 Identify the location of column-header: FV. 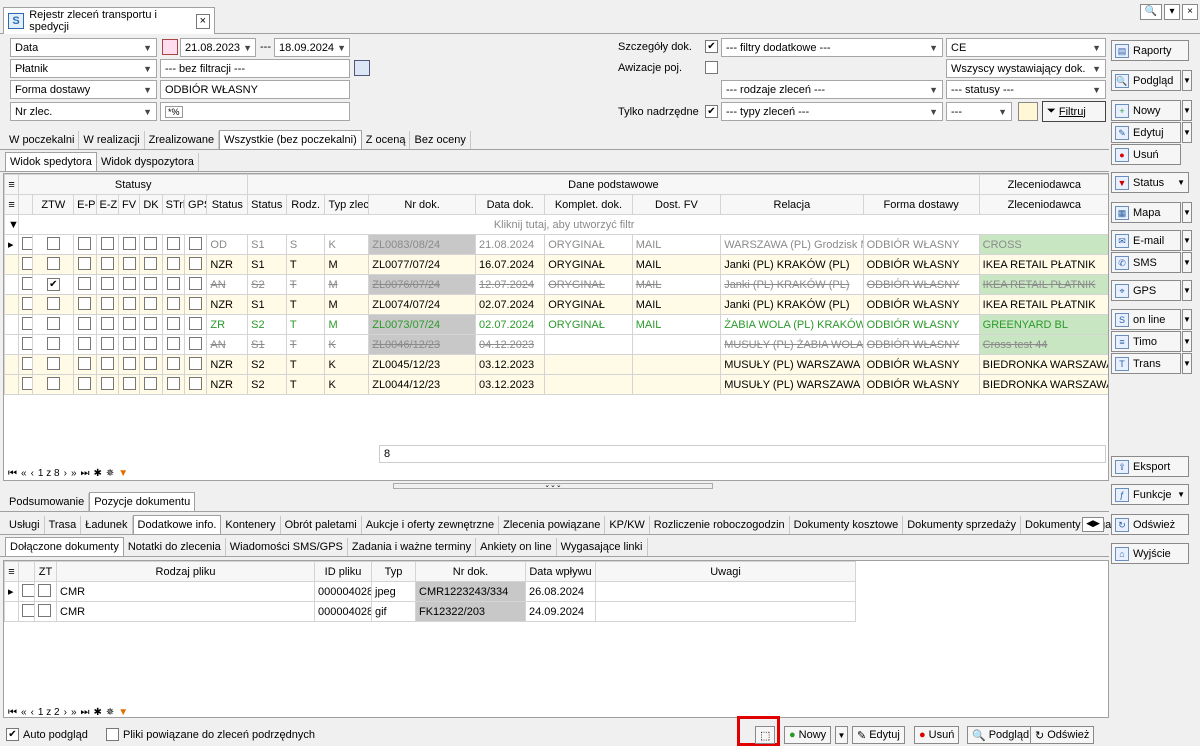
(129, 204).